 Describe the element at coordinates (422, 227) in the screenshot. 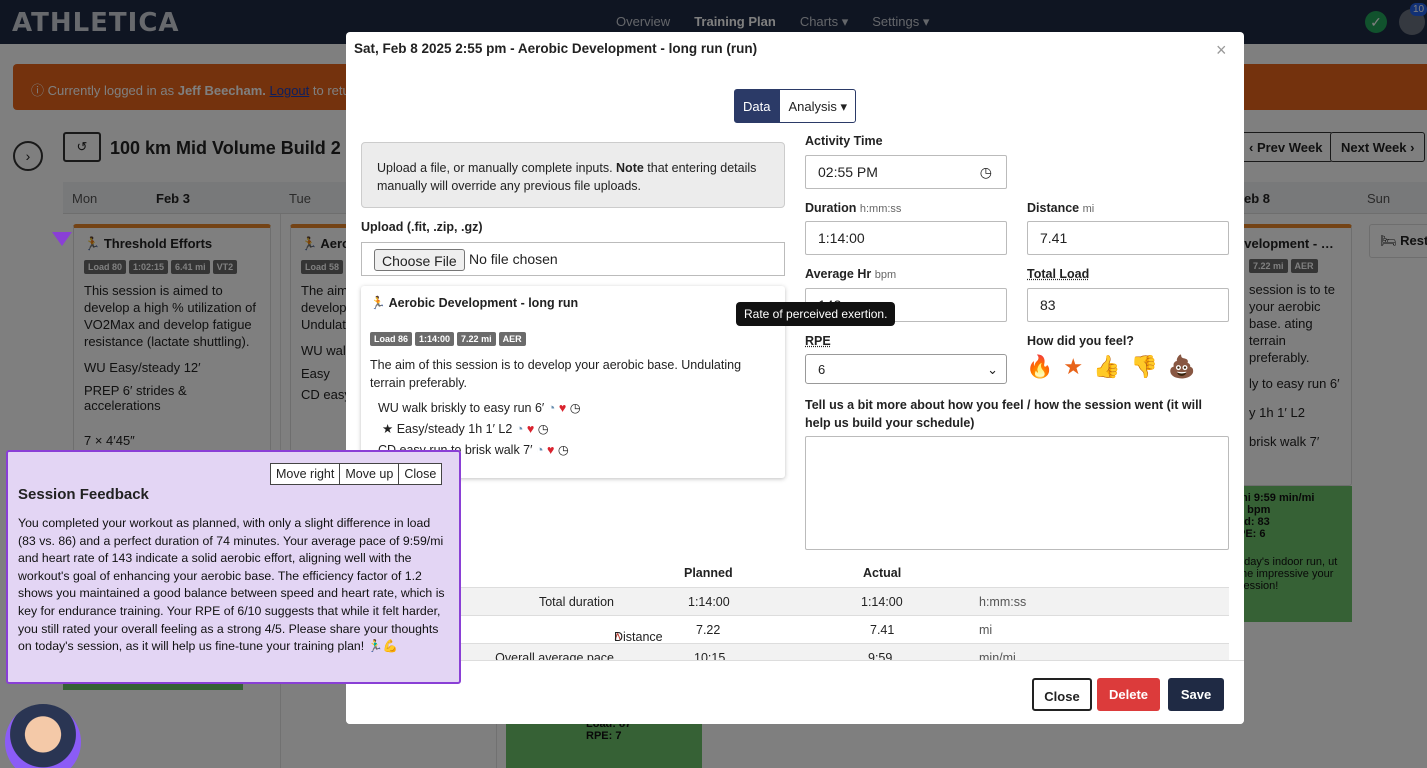

I see `upload-label: Upload (.fit, .zip, .gz)` at that location.